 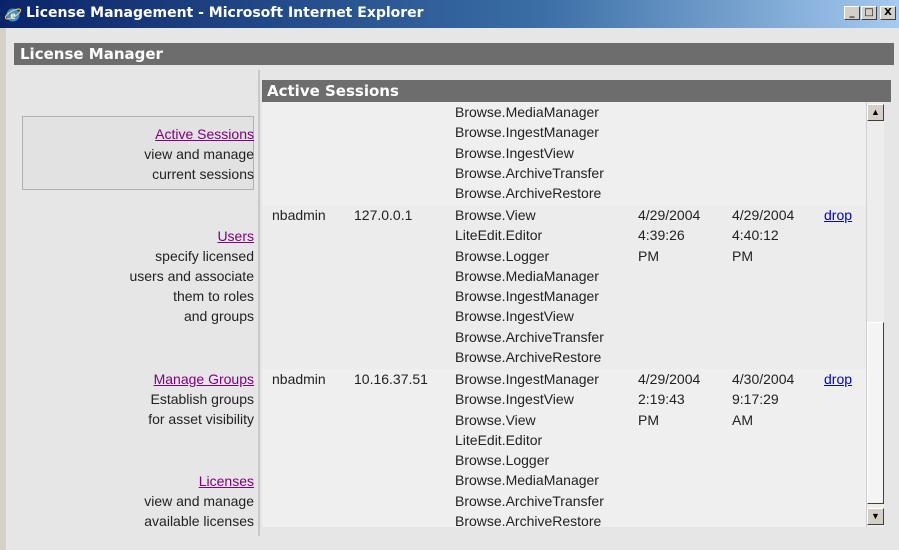 What do you see at coordinates (454, 54) in the screenshot?
I see `app-header: License Manager` at bounding box center [454, 54].